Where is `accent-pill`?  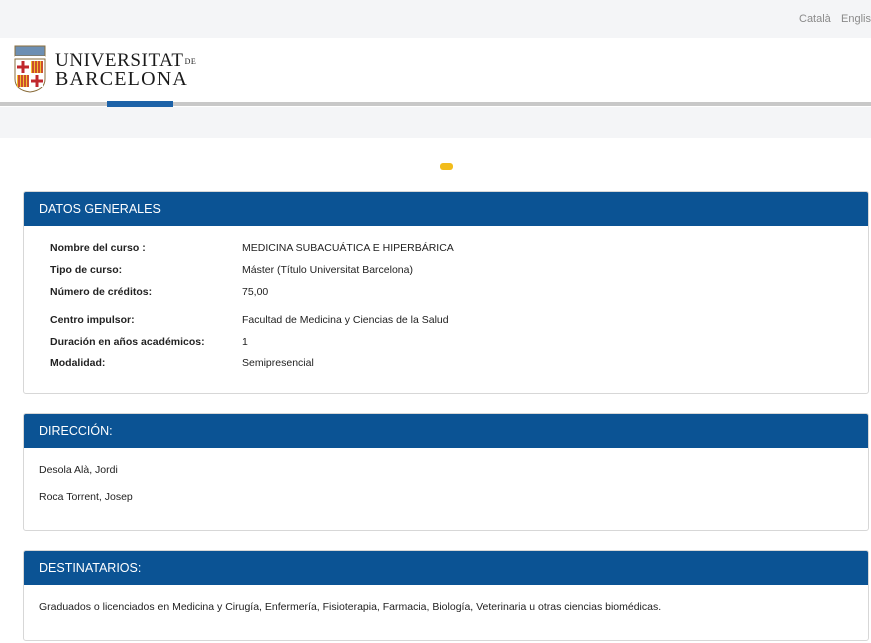 accent-pill is located at coordinates (446, 166).